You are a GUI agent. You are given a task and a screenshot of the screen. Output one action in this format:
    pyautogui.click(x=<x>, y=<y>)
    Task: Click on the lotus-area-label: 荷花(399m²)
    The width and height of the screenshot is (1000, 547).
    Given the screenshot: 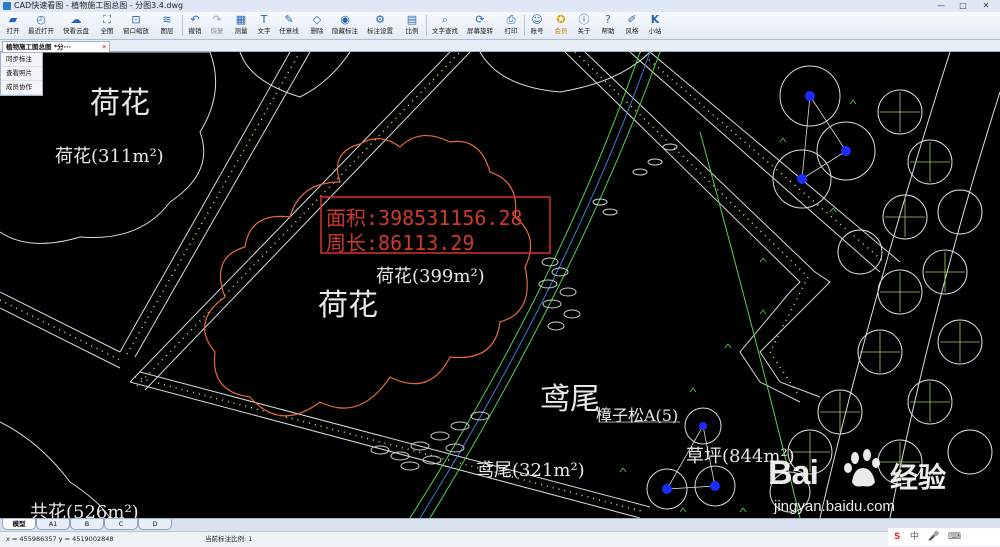 What is the action you would take?
    pyautogui.click(x=430, y=276)
    